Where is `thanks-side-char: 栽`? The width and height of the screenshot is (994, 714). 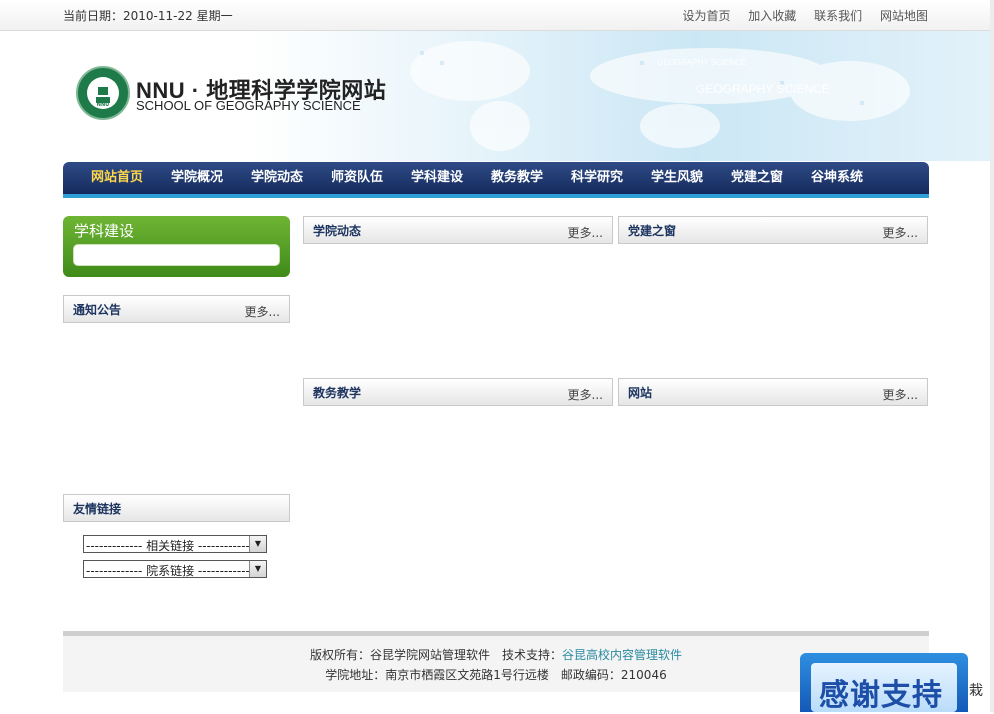 thanks-side-char: 栽 is located at coordinates (976, 691).